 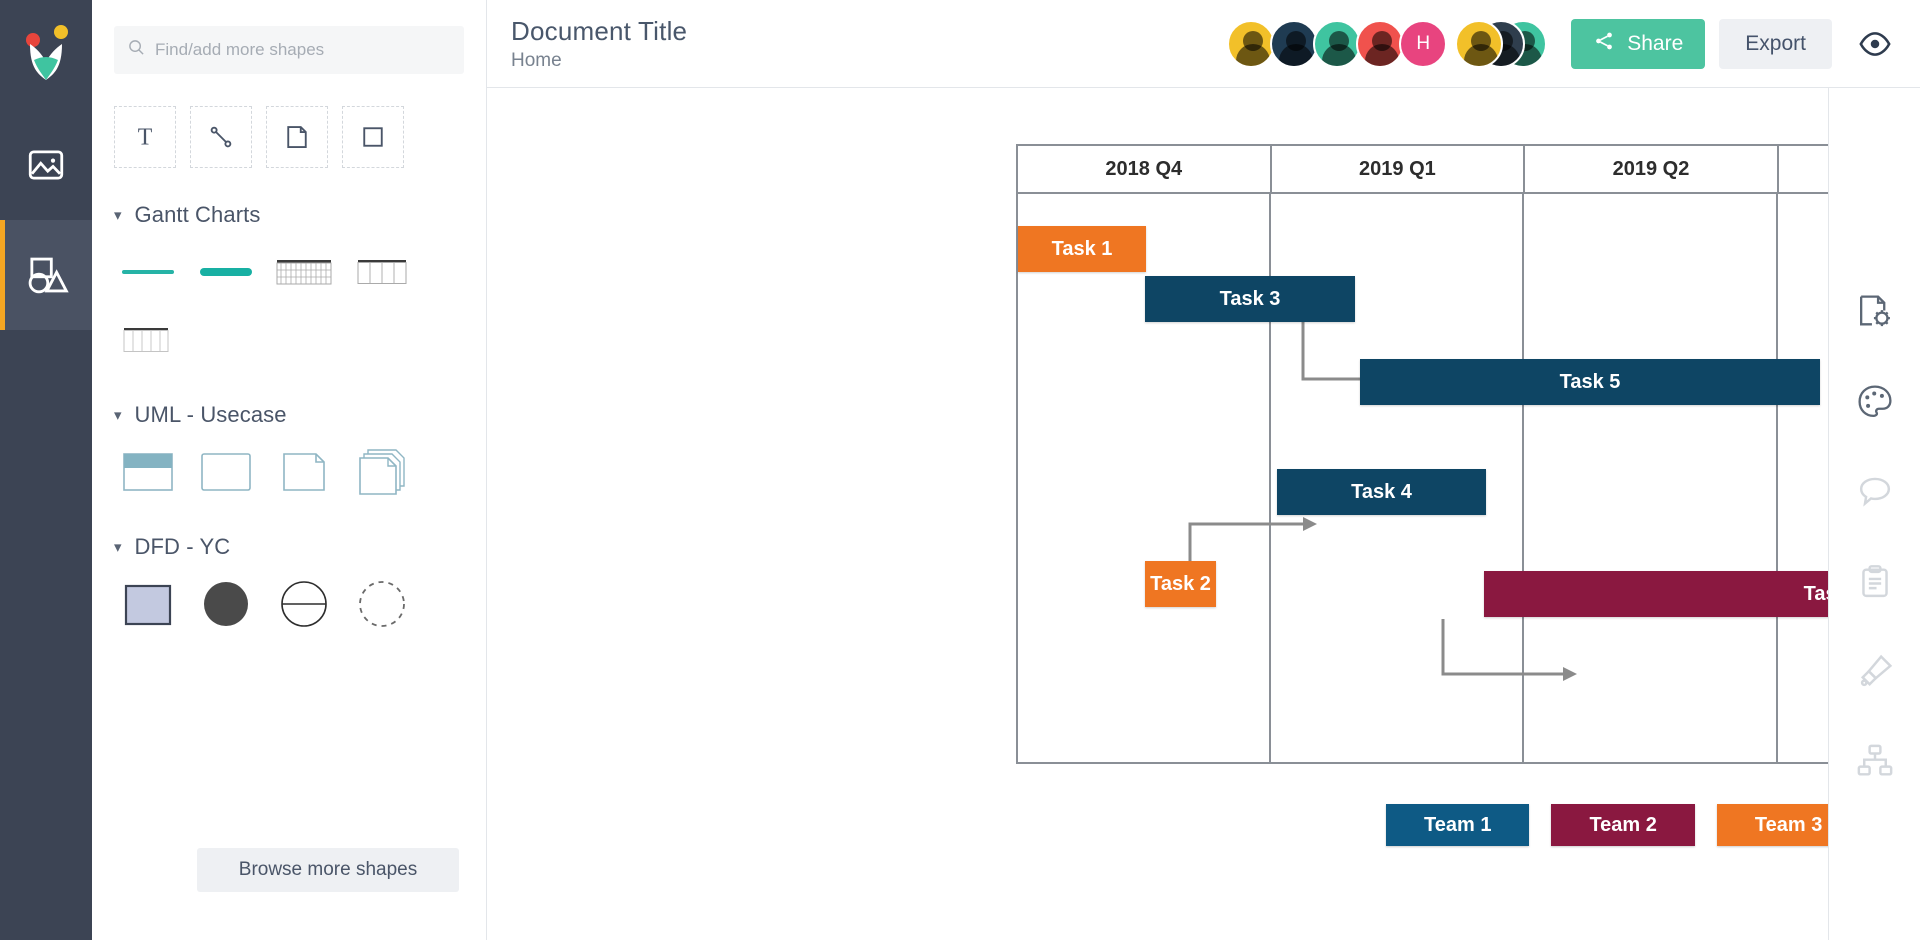 I want to click on breadcrumb: Home, so click(x=536, y=60).